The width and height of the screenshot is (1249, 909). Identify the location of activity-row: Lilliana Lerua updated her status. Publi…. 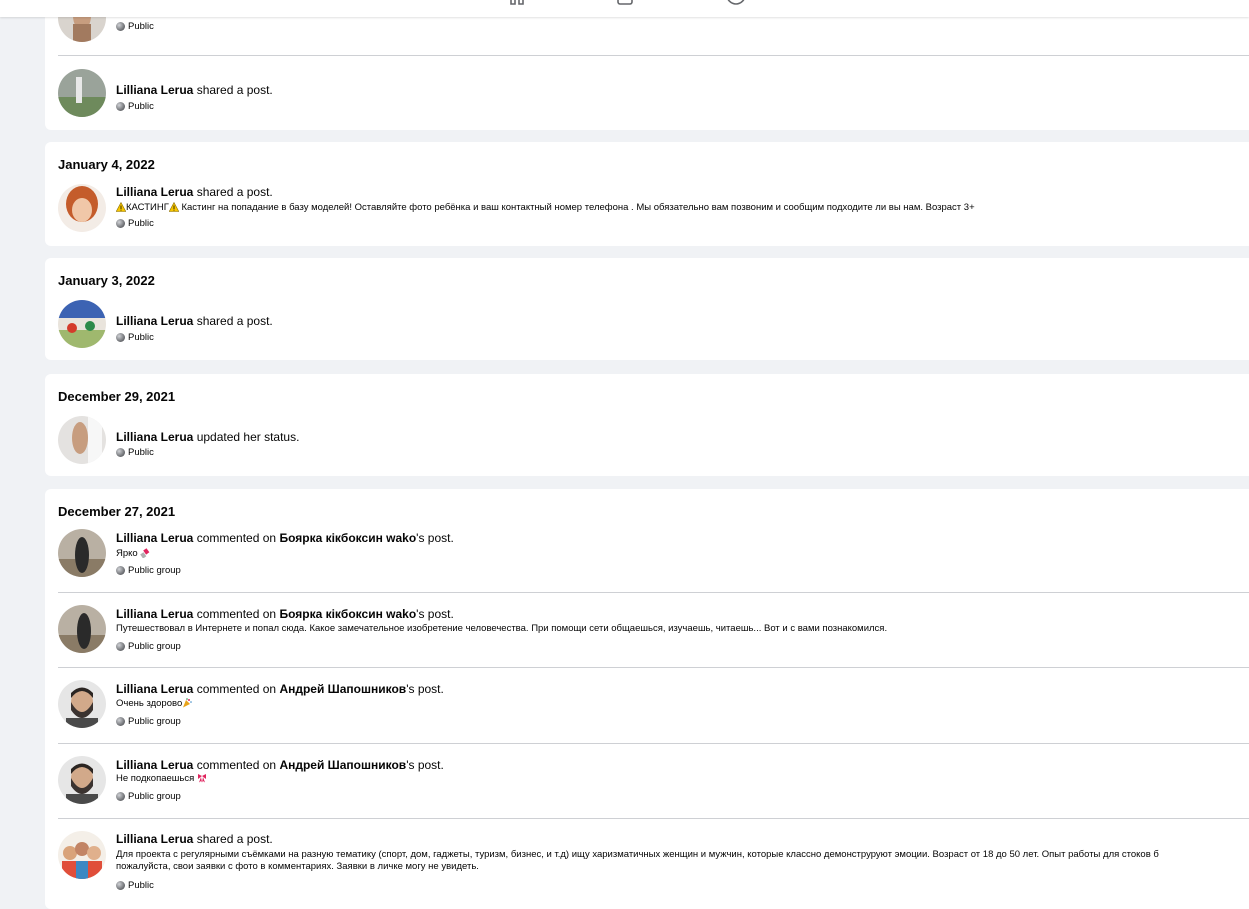
(647, 444).